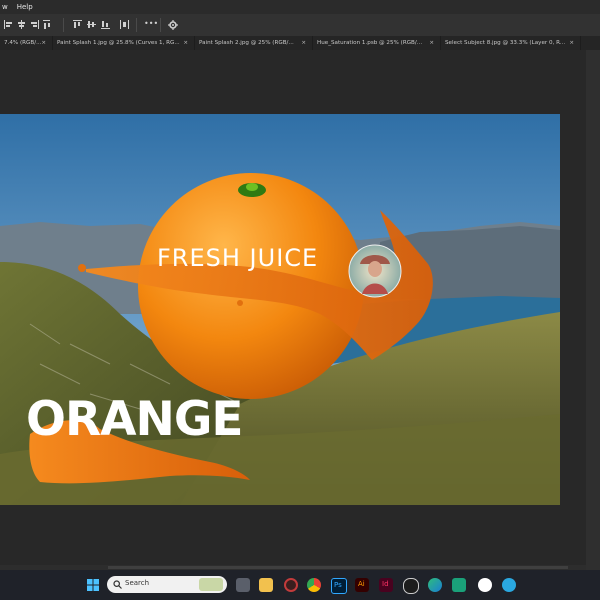 This screenshot has width=600, height=600. Describe the element at coordinates (238, 258) in the screenshot. I see `fresh-juice-headline: FRESH JUICE` at that location.